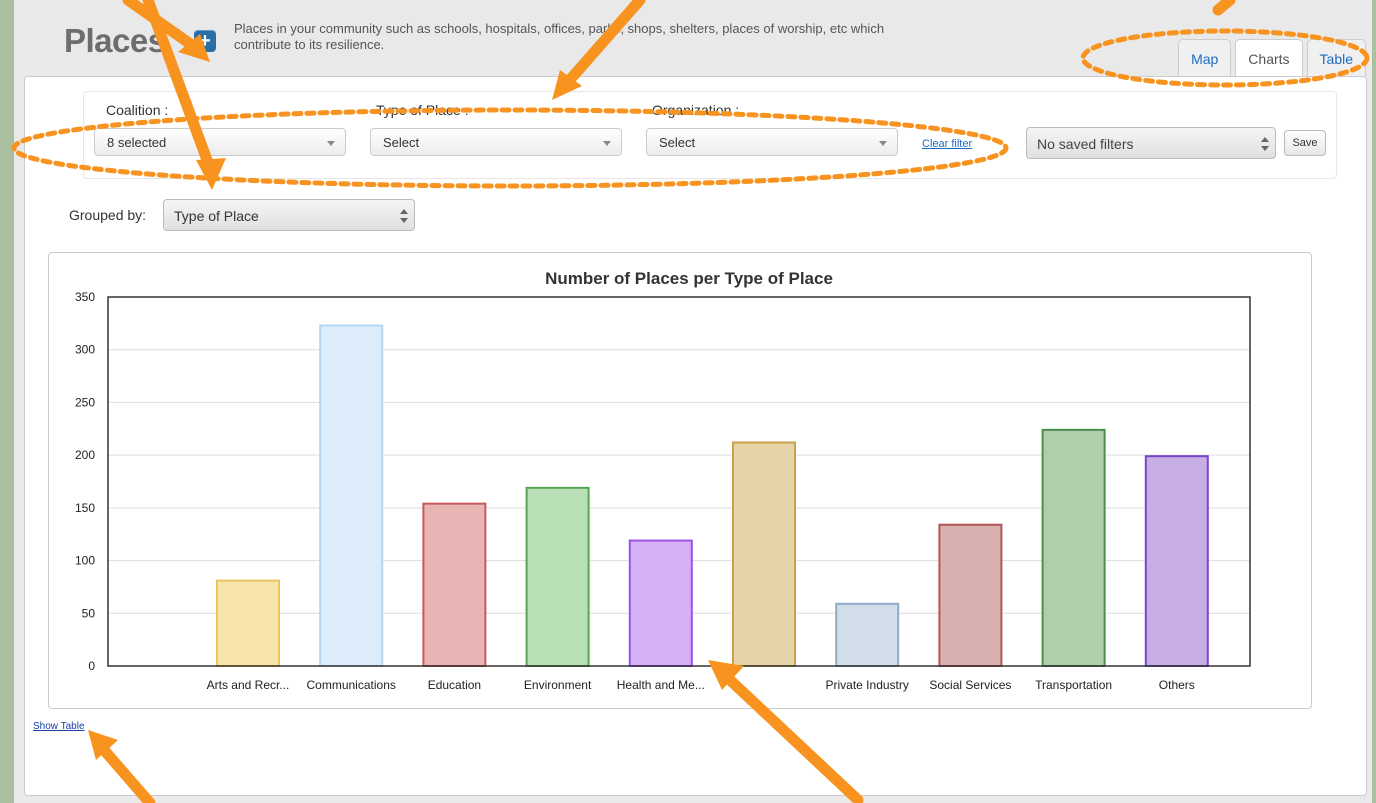 This screenshot has height=803, width=1376. What do you see at coordinates (205, 41) in the screenshot?
I see `plus-icon: +` at bounding box center [205, 41].